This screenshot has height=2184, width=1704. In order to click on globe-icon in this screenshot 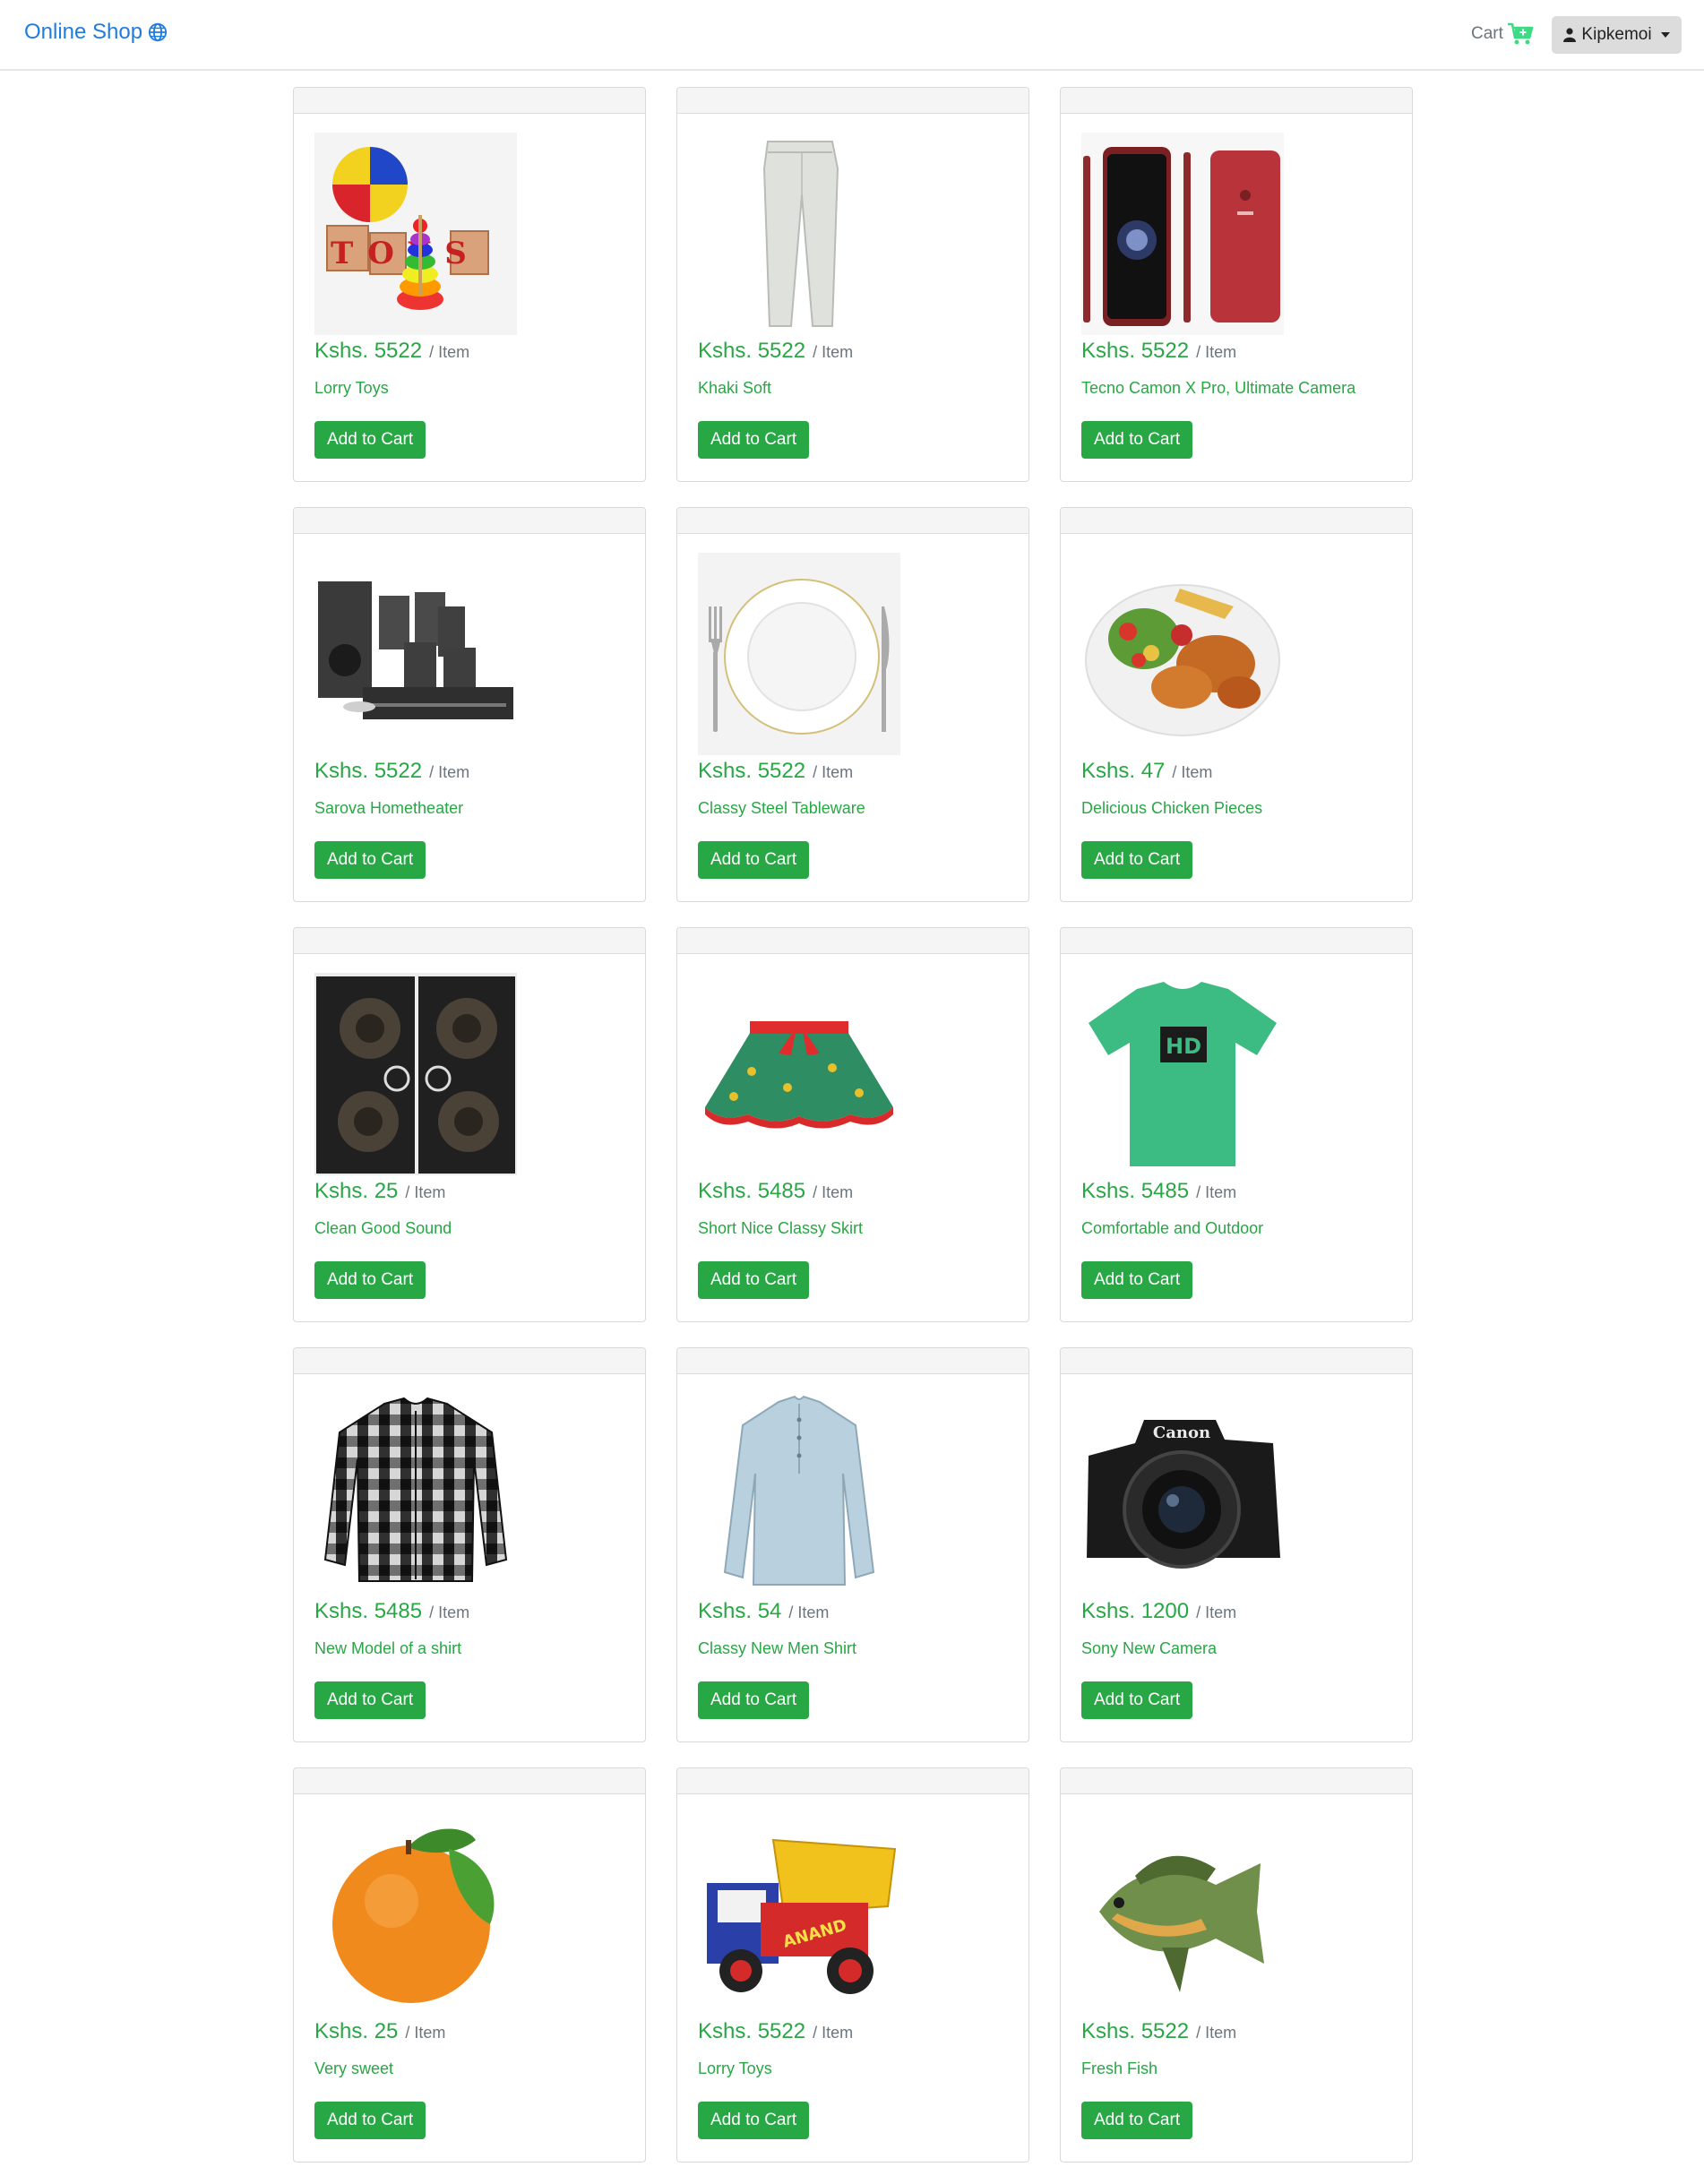, I will do `click(158, 32)`.